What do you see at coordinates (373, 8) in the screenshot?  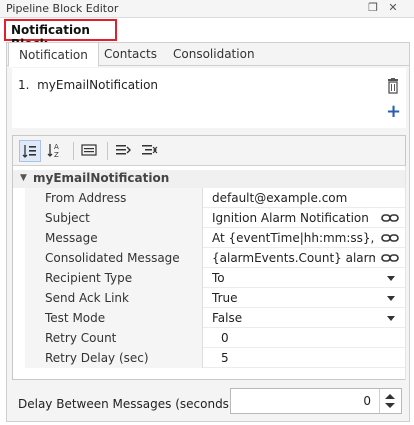 I see `restore-icon: ❐` at bounding box center [373, 8].